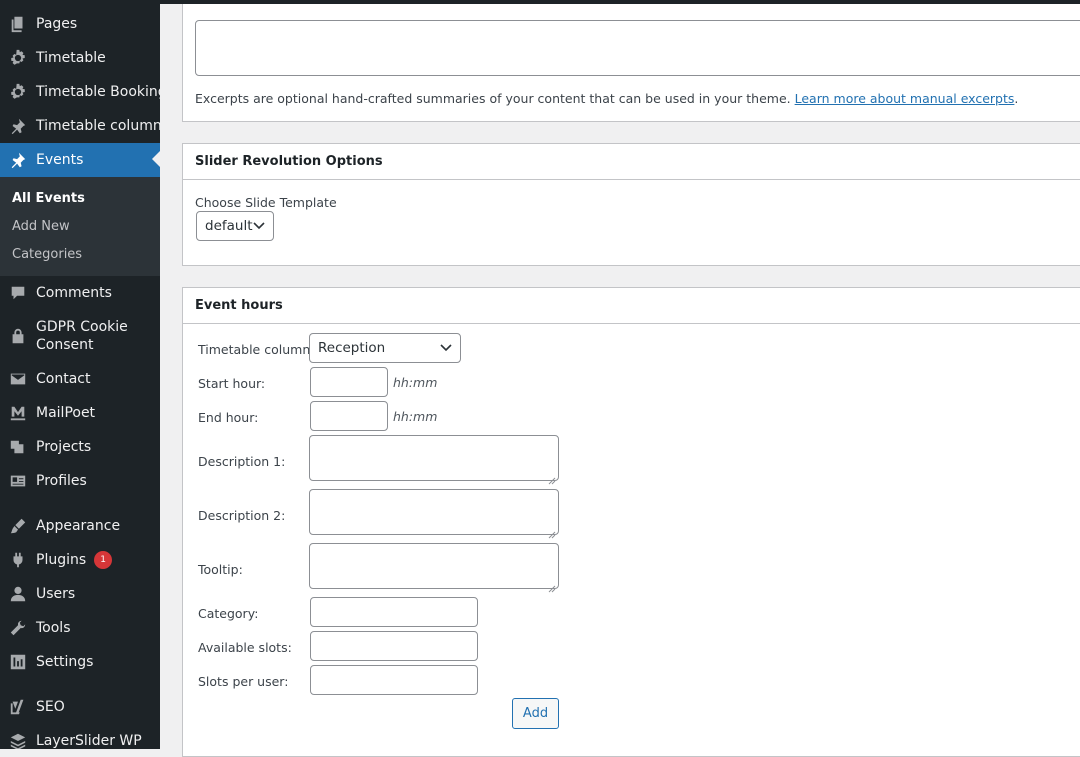 The image size is (1080, 757). I want to click on layers-icon, so click(18, 740).